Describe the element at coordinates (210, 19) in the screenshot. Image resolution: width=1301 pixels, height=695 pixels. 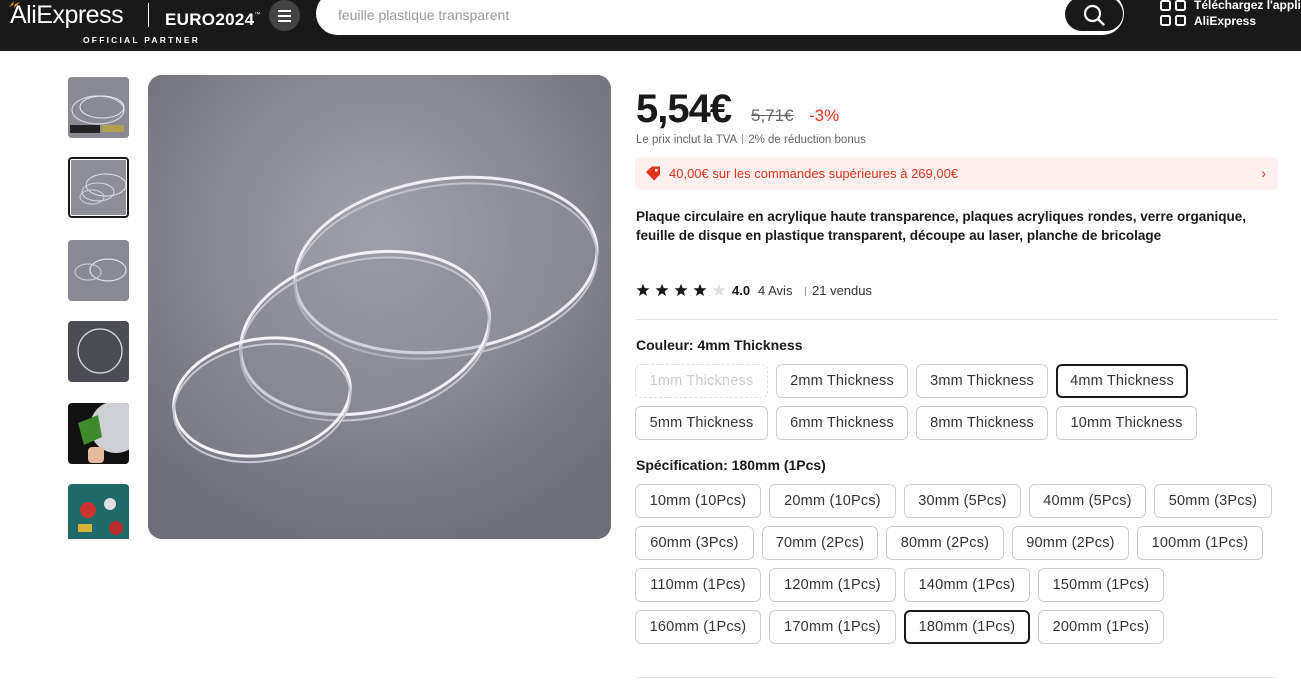
I see `euro2024-text: EURO2024` at that location.